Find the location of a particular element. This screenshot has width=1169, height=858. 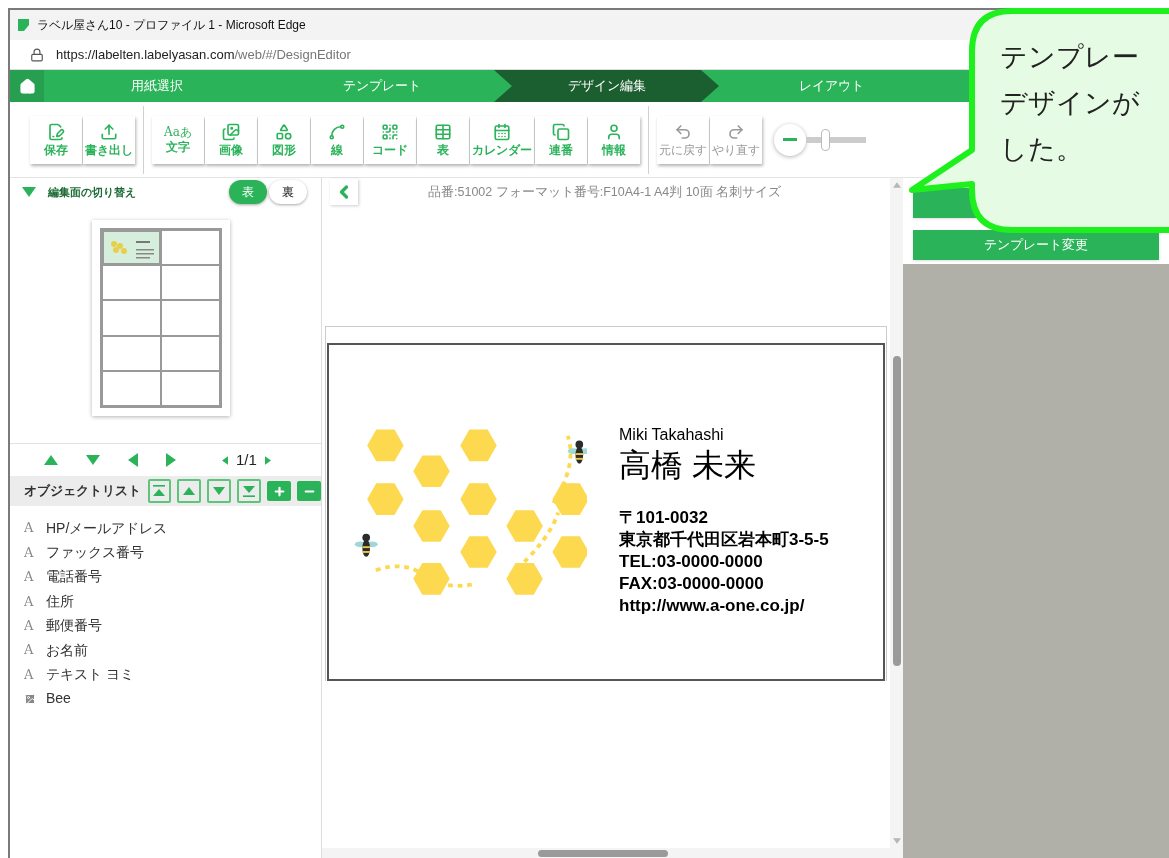

minus-icon is located at coordinates (790, 139).